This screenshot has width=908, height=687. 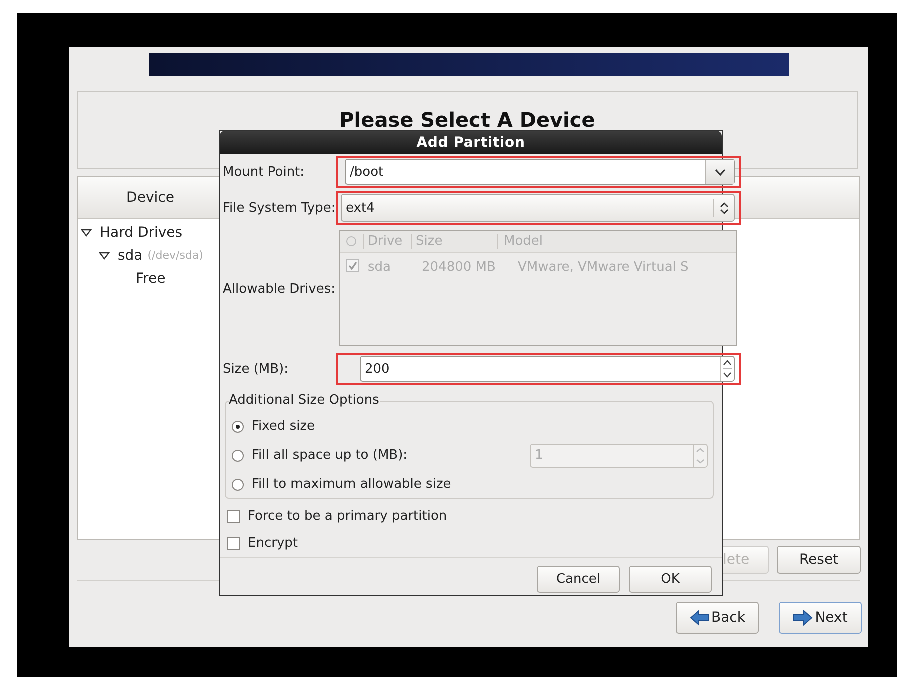 What do you see at coordinates (264, 172) in the screenshot?
I see `field-label: Mount Point:` at bounding box center [264, 172].